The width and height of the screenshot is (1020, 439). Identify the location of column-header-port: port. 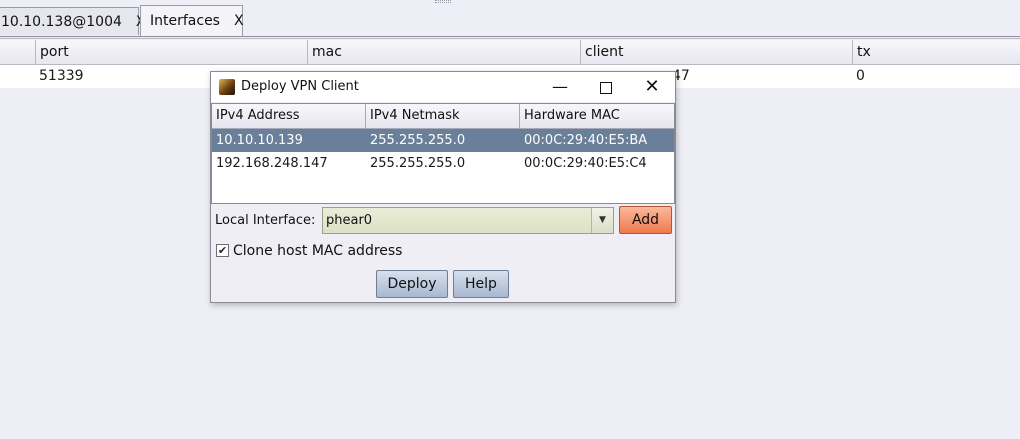
(171, 52).